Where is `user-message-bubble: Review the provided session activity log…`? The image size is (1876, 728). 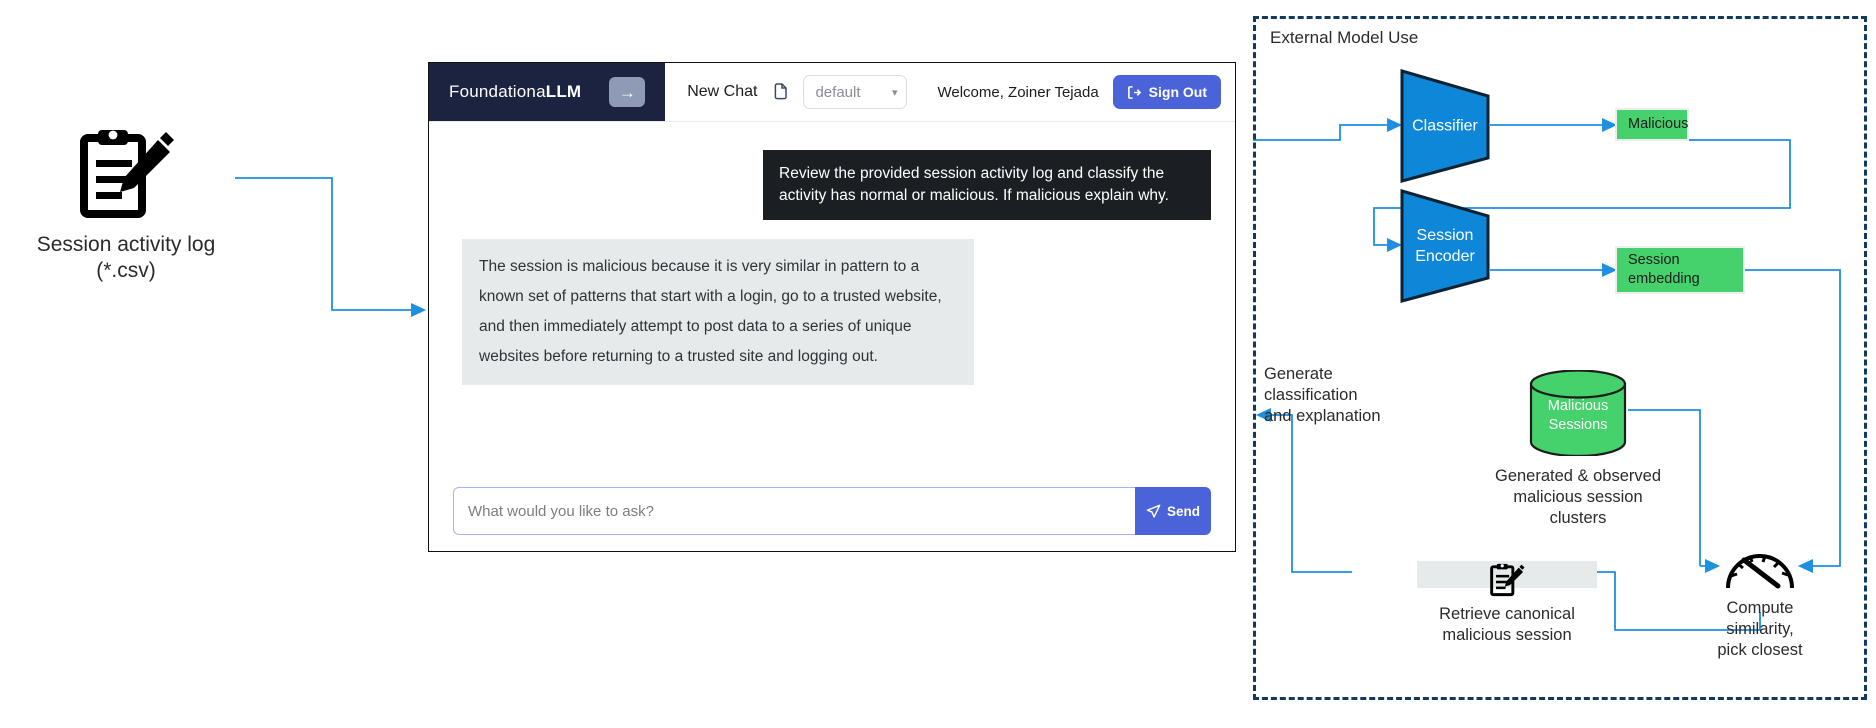
user-message-bubble: Review the provided session activity log… is located at coordinates (987, 185).